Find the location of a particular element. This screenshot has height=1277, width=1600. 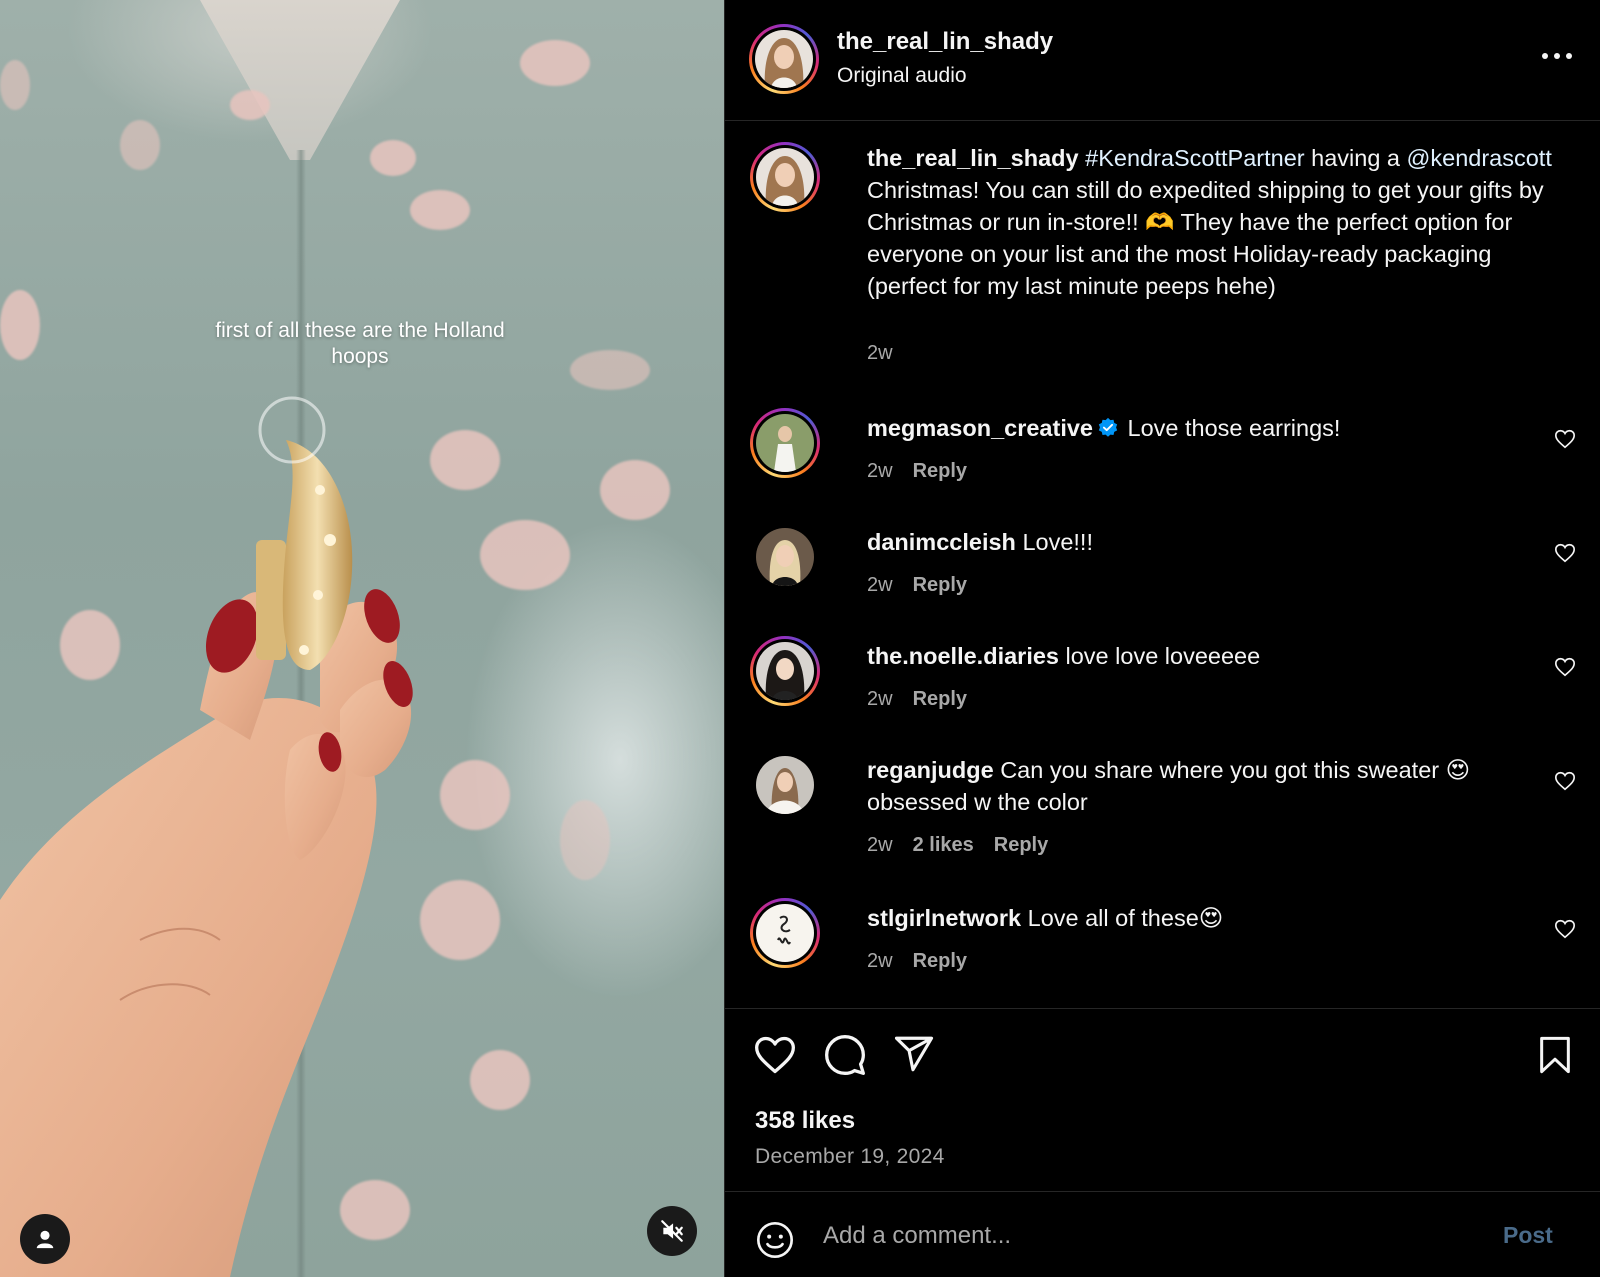

unmute-button is located at coordinates (672, 1231).